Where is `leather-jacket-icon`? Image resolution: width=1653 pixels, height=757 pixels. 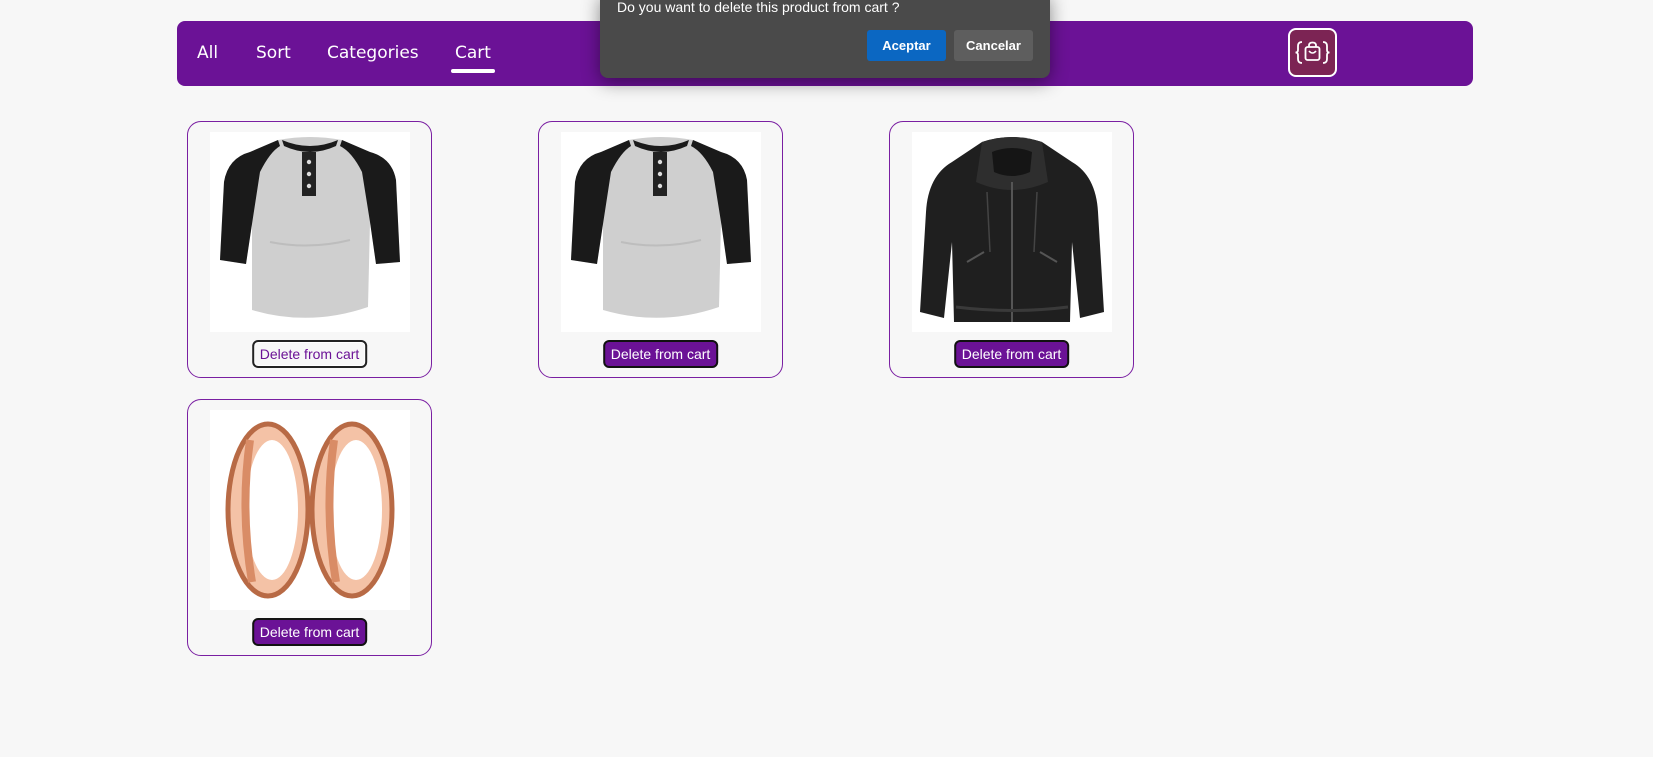 leather-jacket-icon is located at coordinates (1012, 229).